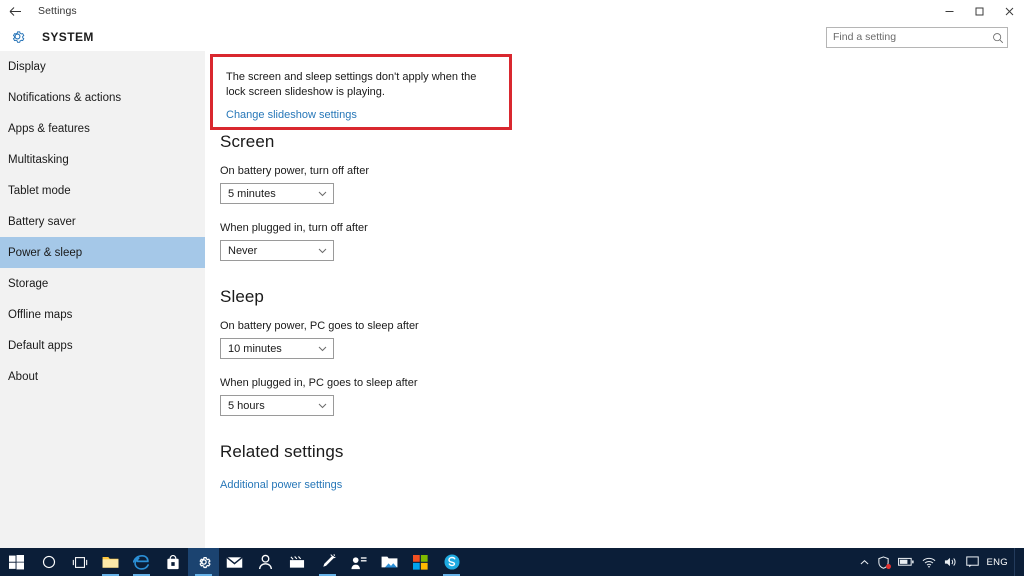 This screenshot has height=576, width=1024. Describe the element at coordinates (79, 562) in the screenshot. I see `task-view-button` at that location.